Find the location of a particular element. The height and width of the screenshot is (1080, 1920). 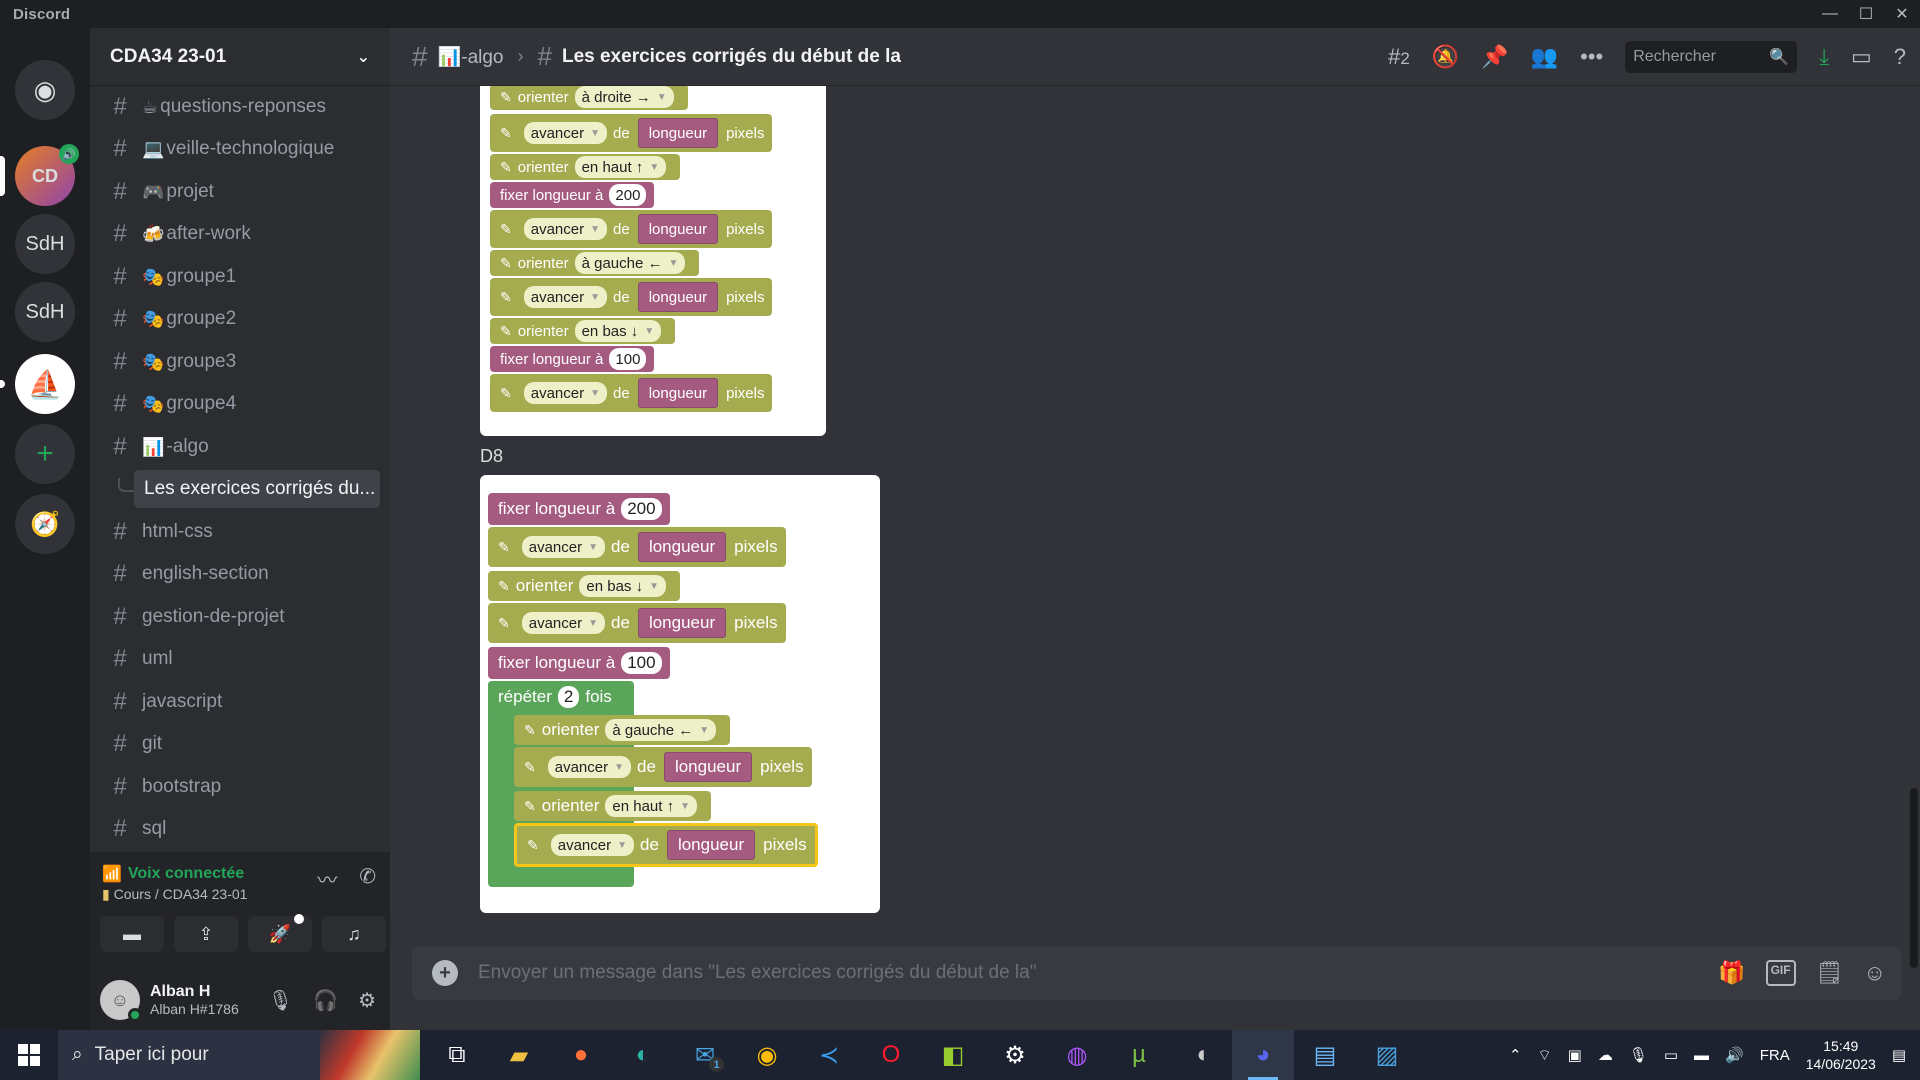

channel-item: # sql is located at coordinates (240, 829).